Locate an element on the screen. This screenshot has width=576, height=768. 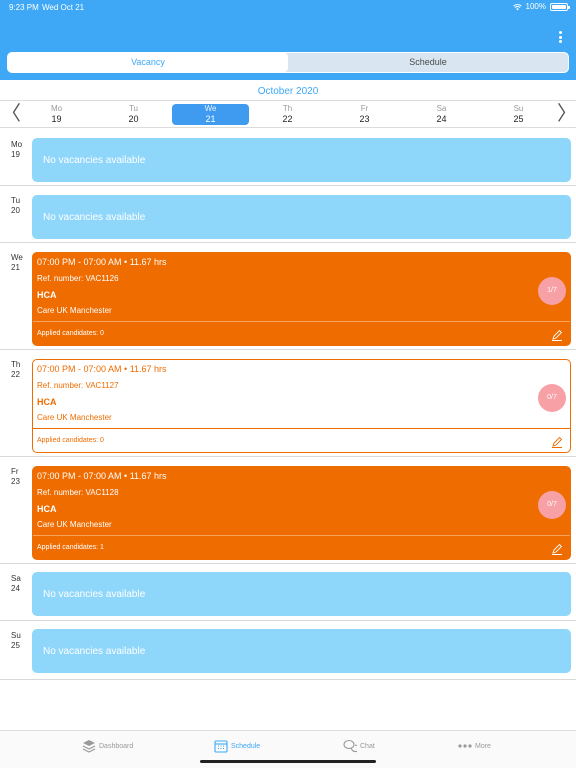
tab-label: Chat is located at coordinates (367, 746).